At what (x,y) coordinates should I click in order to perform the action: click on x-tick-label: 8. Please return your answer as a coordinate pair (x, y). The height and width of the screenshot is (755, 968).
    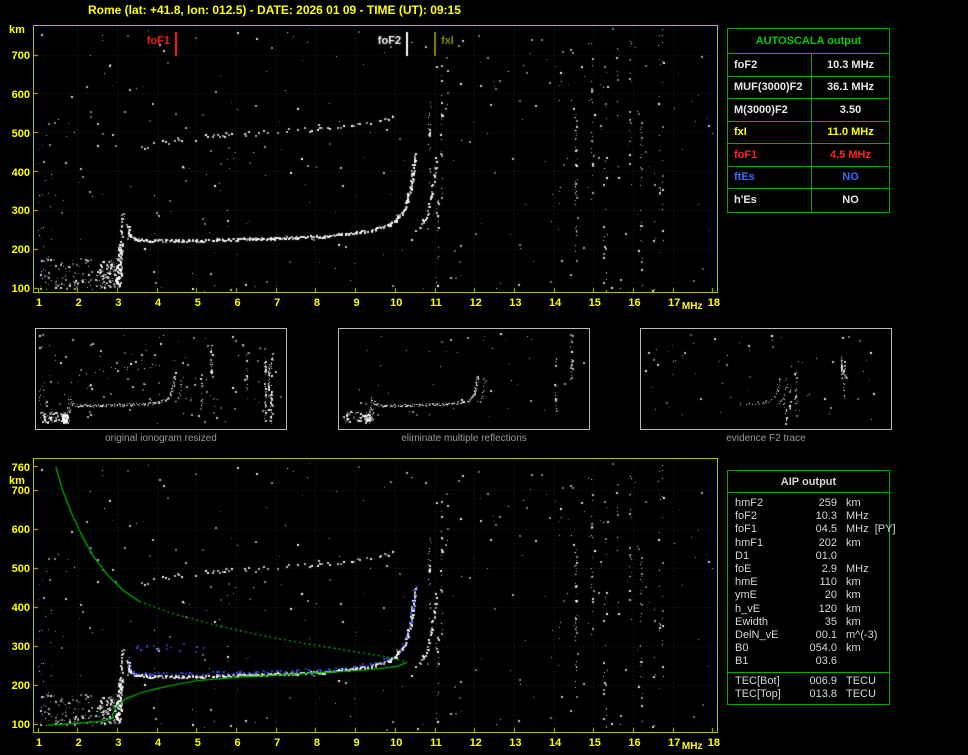
    Looking at the image, I should click on (316, 743).